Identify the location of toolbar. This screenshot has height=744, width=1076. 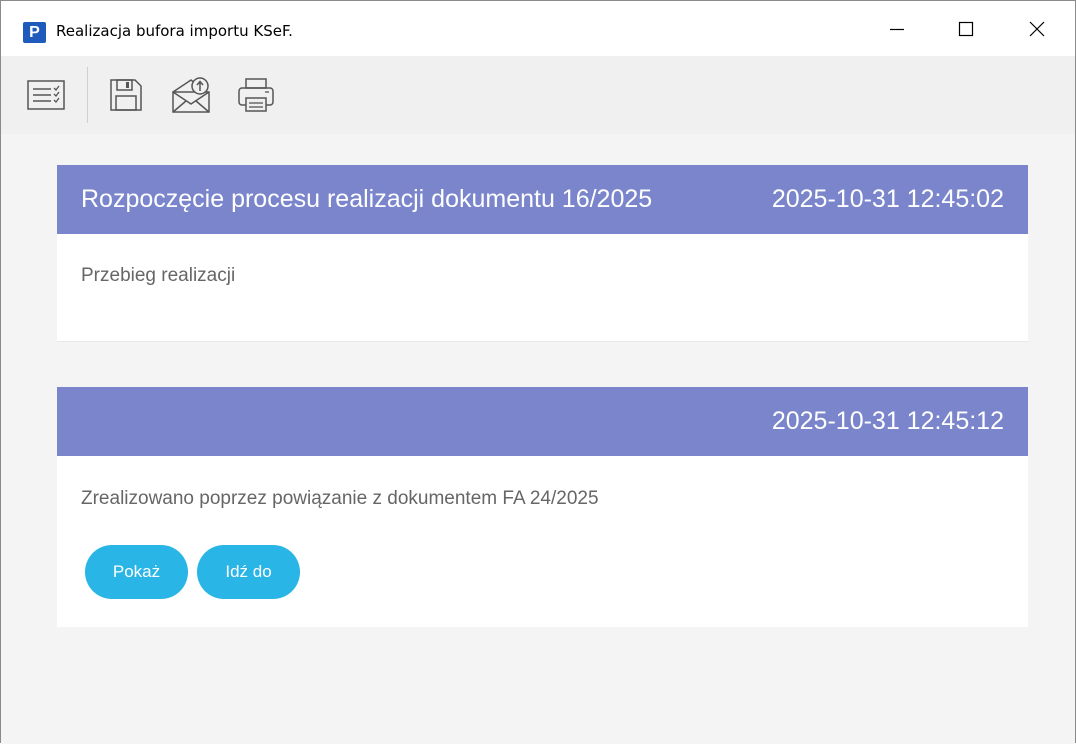
(538, 95).